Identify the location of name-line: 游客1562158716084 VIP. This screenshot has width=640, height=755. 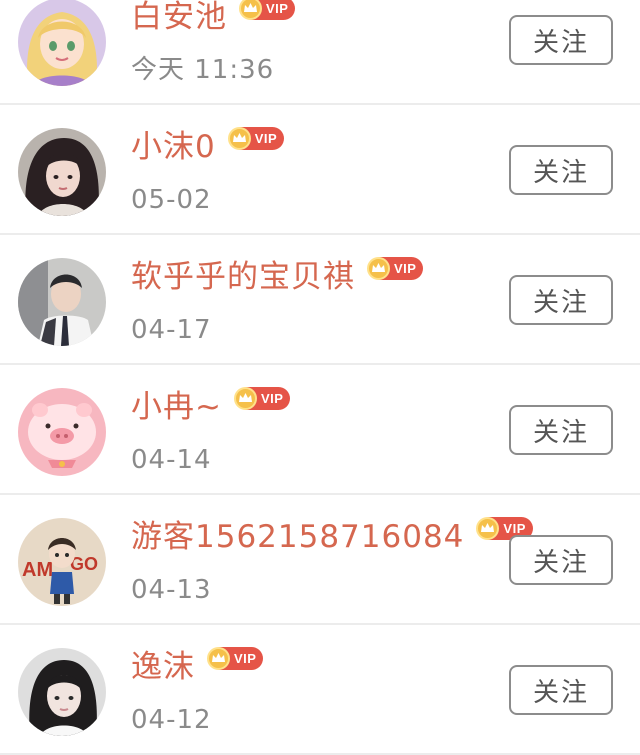
(332, 537).